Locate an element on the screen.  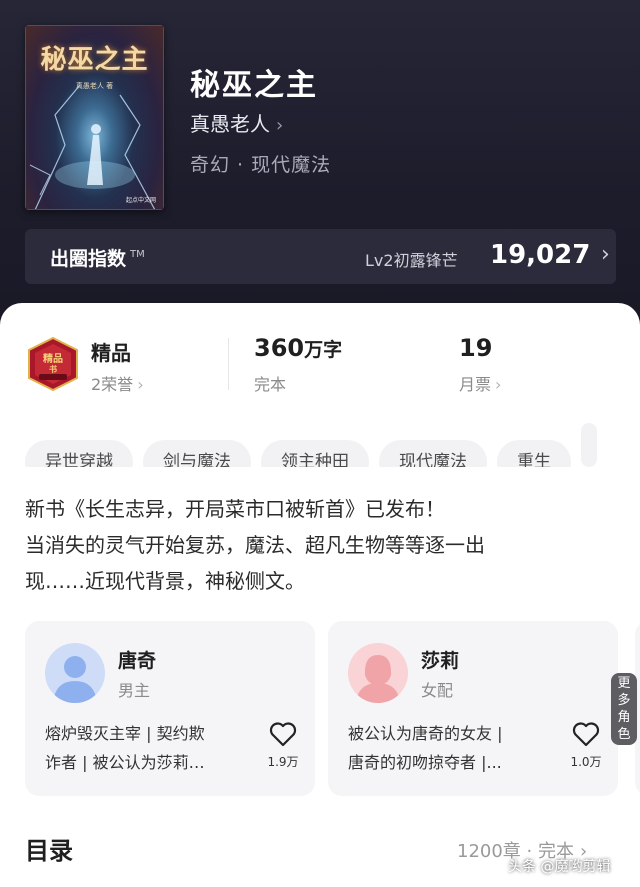
book-status: 完本 is located at coordinates (270, 384).